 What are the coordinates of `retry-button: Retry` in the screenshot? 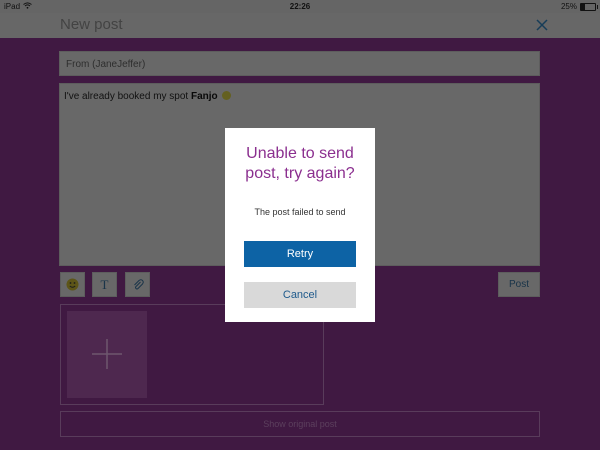 It's located at (300, 254).